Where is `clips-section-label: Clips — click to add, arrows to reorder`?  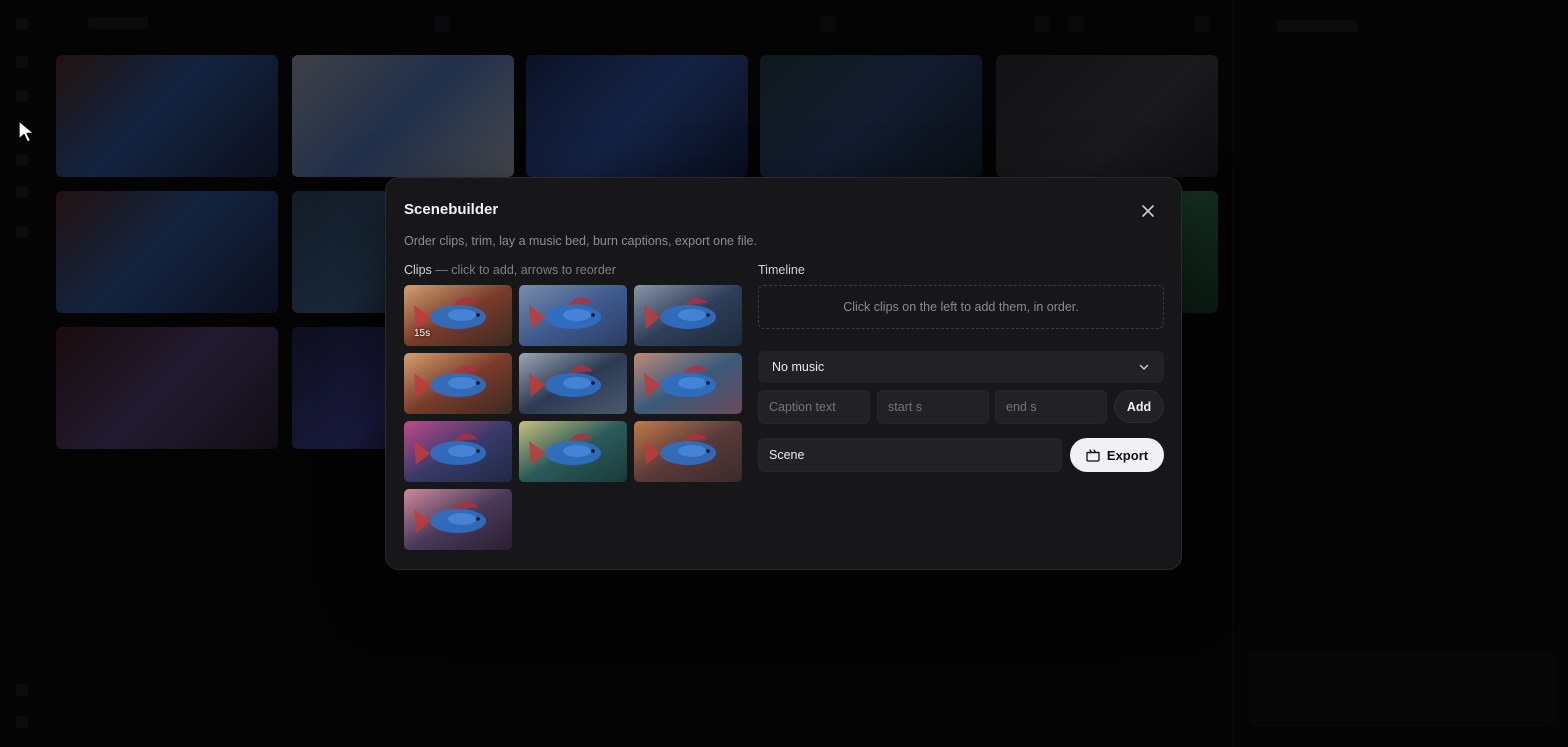
clips-section-label: Clips — click to add, arrows to reorder is located at coordinates (510, 270).